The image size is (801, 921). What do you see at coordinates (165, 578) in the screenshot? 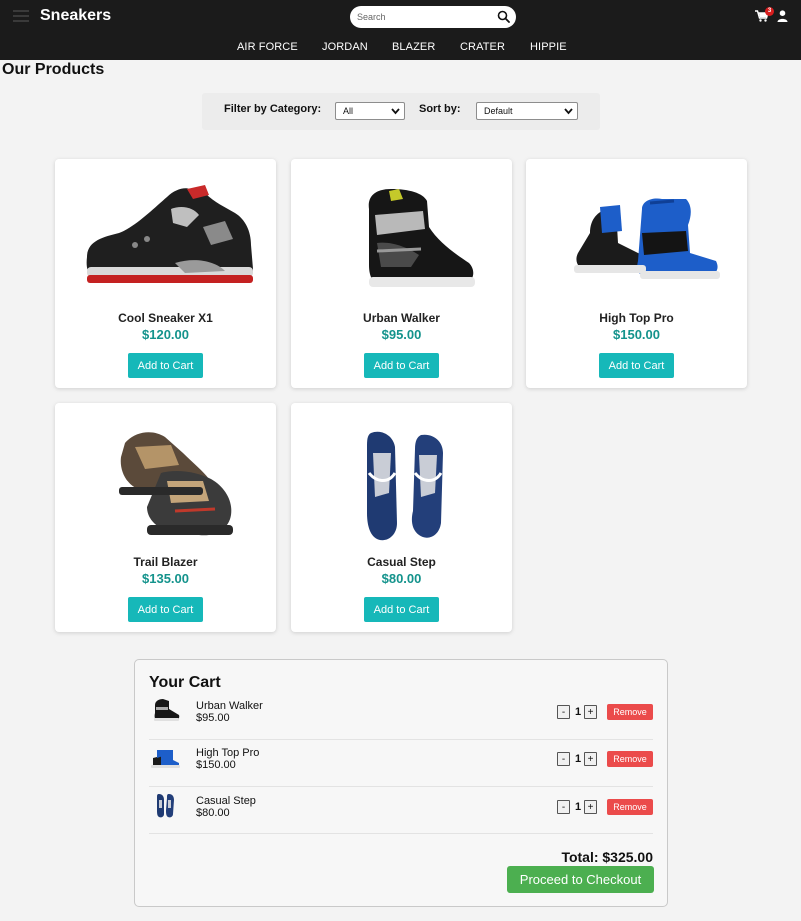
I see `product-price: $135.00` at bounding box center [165, 578].